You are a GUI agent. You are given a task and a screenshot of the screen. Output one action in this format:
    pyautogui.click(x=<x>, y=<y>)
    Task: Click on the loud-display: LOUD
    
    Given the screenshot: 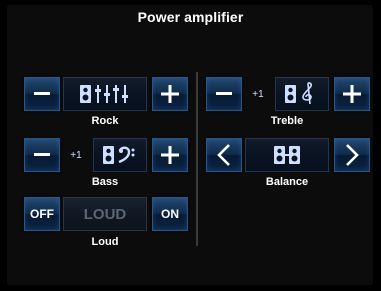 What is the action you would take?
    pyautogui.click(x=105, y=214)
    